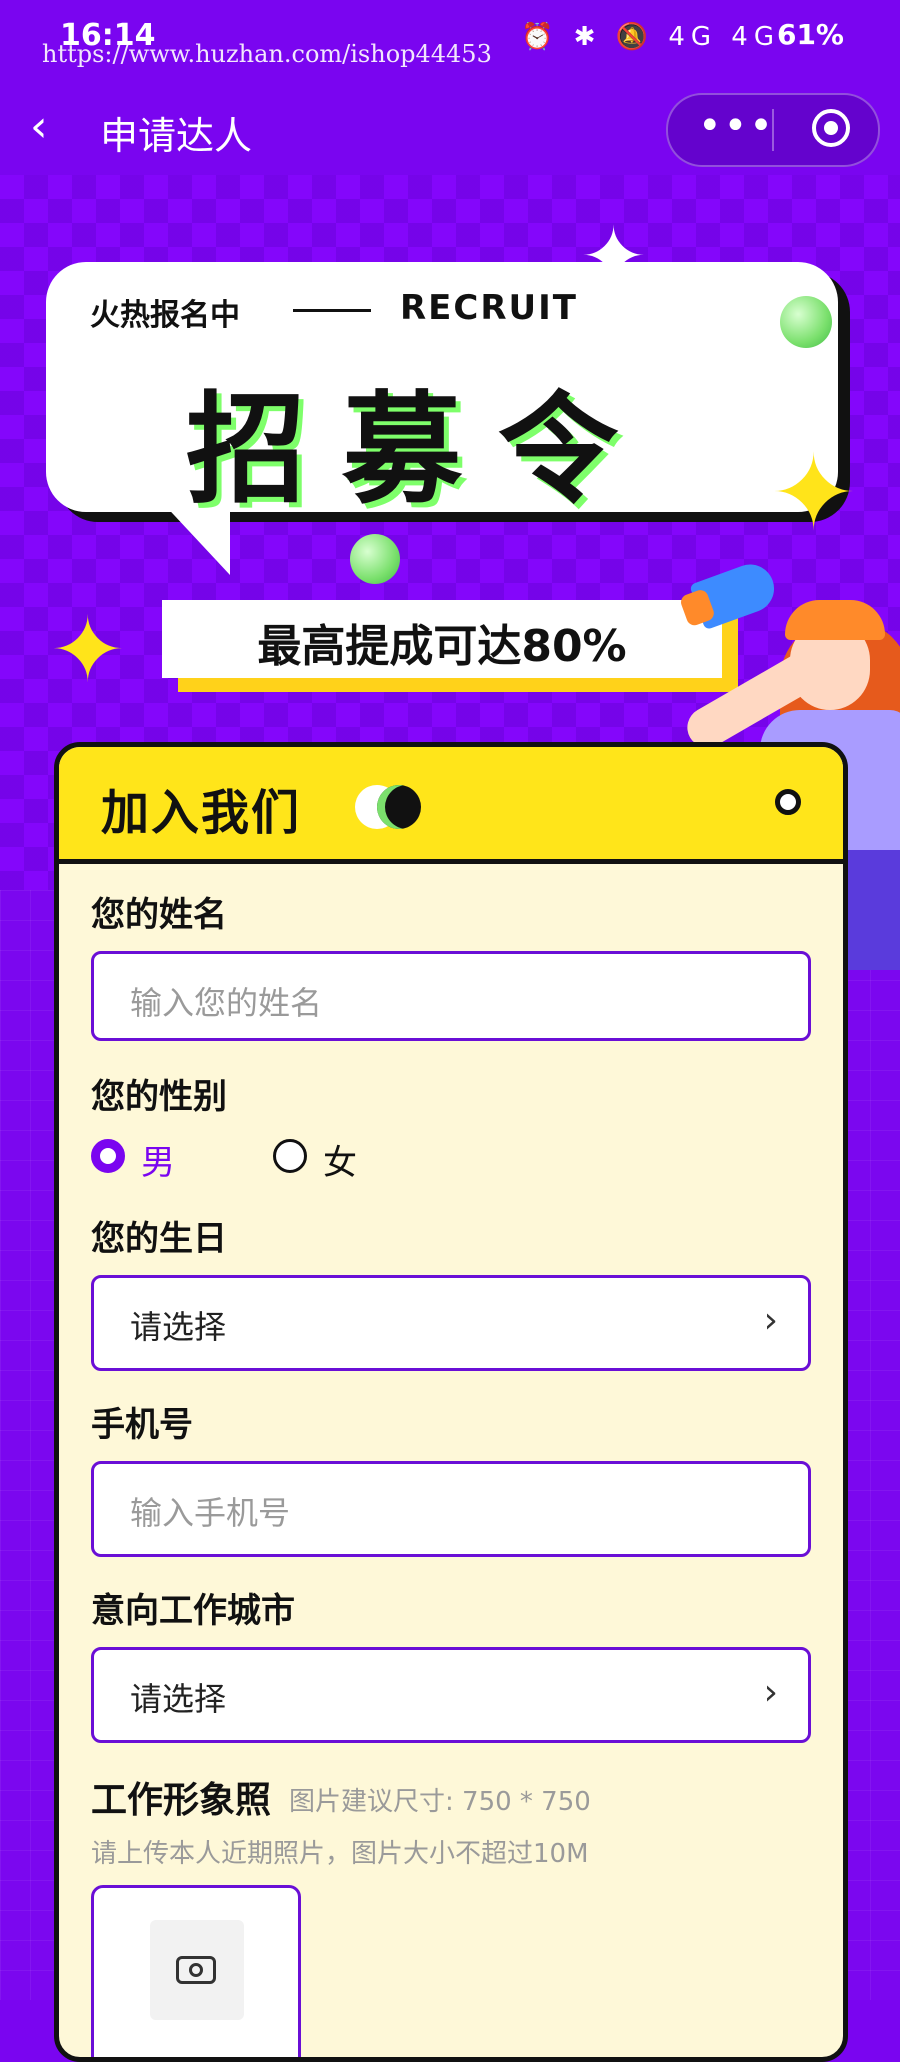  I want to click on recruit-english: RECRUIT, so click(489, 308).